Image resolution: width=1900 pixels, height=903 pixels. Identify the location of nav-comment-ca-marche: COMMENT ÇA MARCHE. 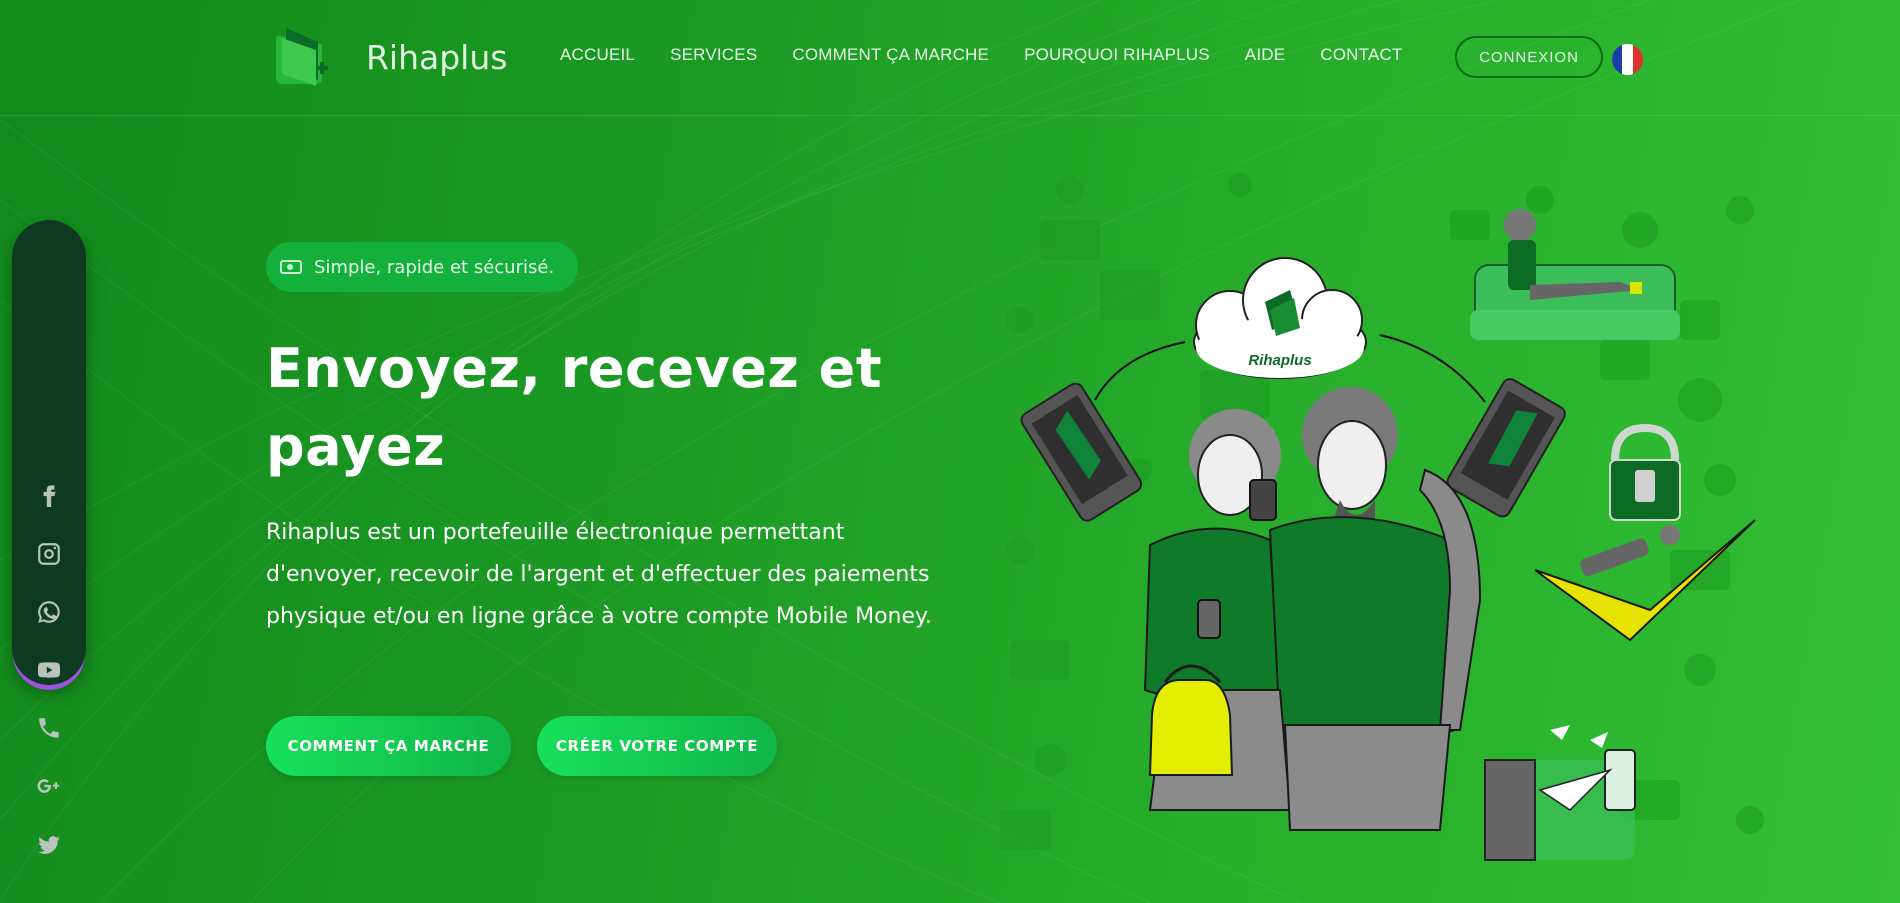
(890, 55).